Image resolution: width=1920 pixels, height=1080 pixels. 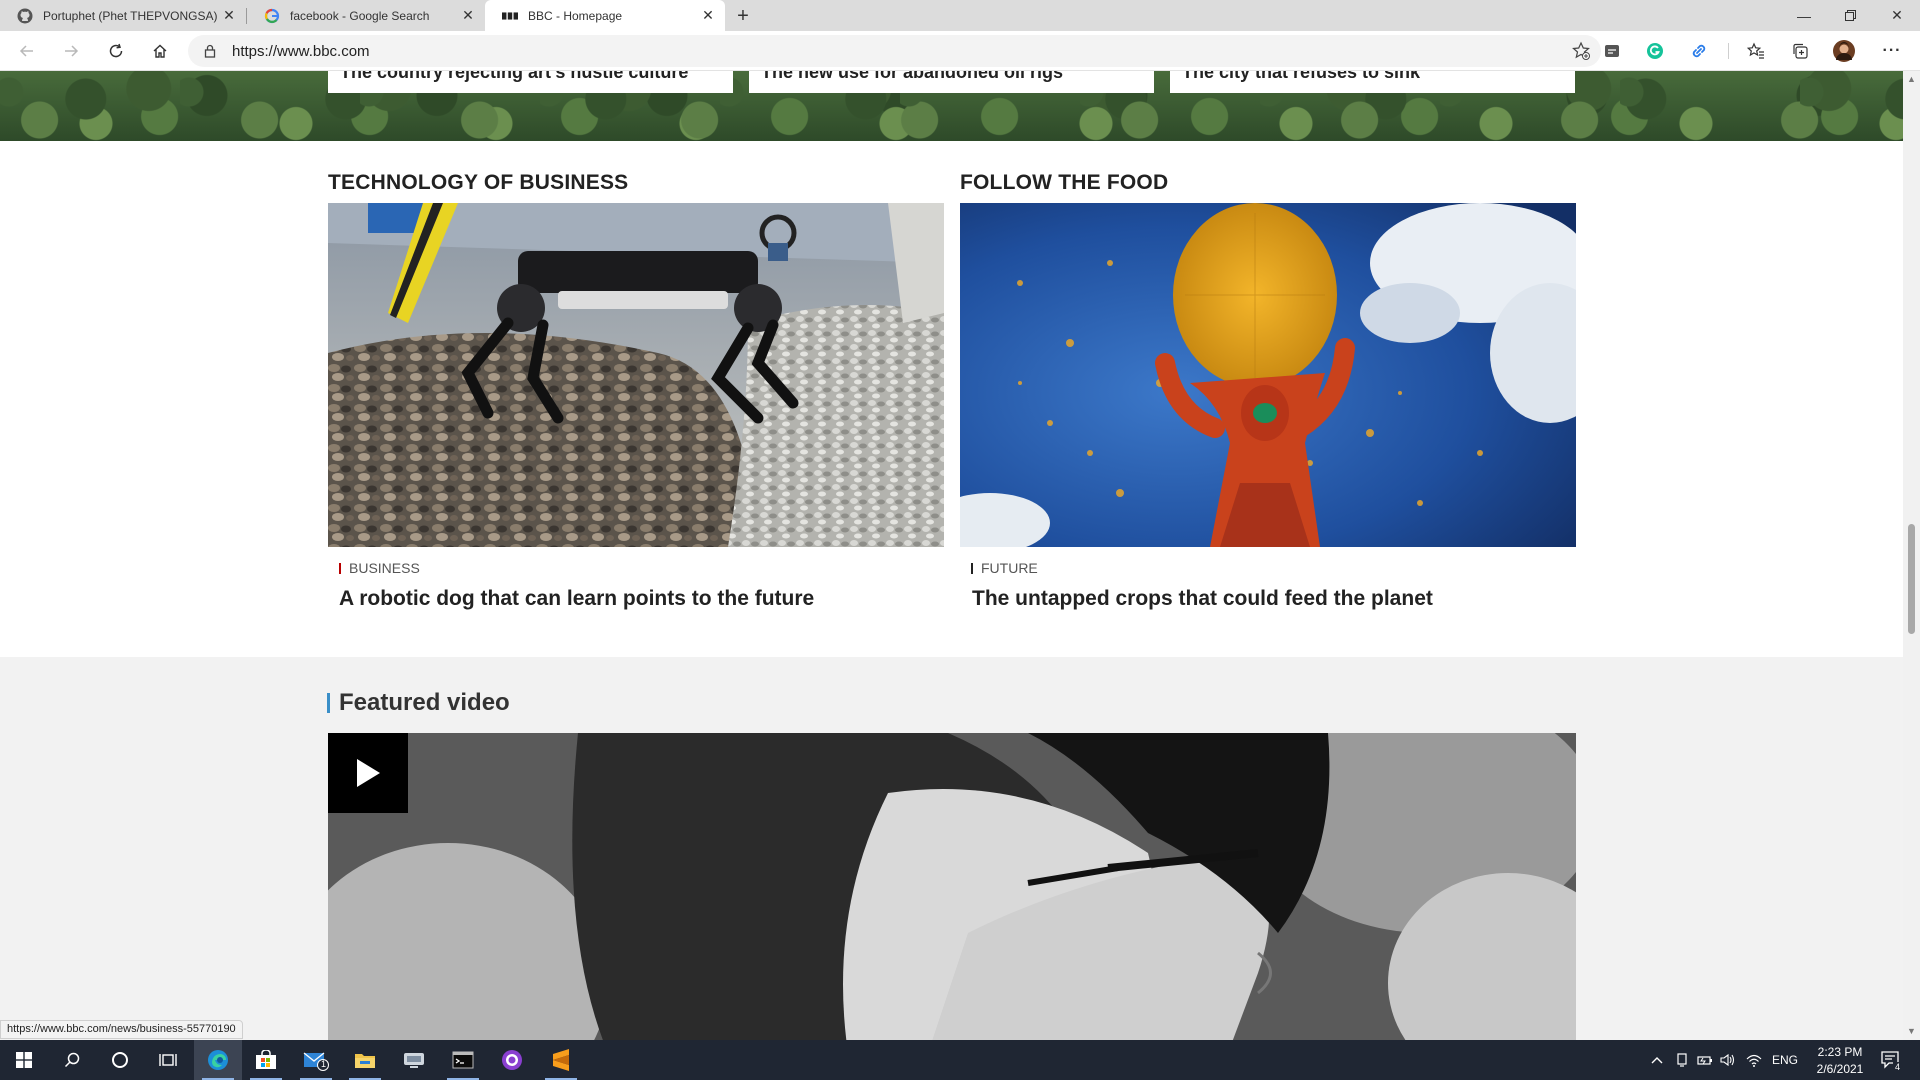 I want to click on start-button, so click(x=24, y=1060).